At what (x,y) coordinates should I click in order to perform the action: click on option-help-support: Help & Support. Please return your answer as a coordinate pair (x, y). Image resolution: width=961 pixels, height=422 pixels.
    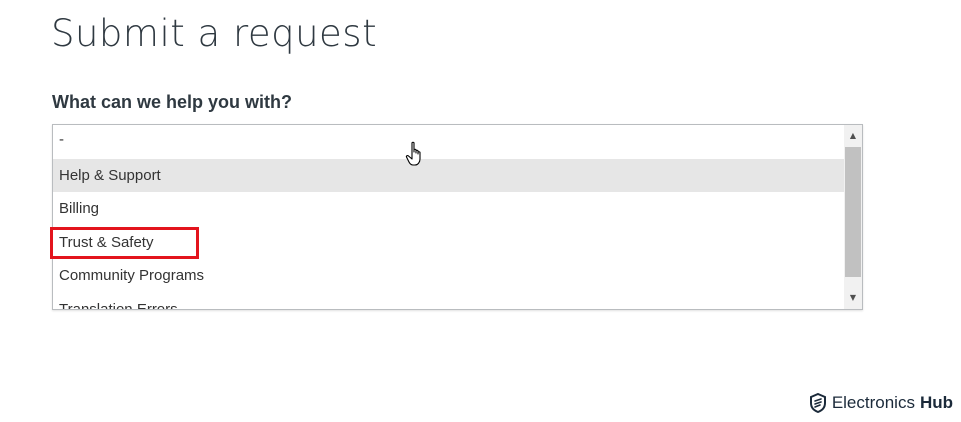
    Looking at the image, I should click on (448, 175).